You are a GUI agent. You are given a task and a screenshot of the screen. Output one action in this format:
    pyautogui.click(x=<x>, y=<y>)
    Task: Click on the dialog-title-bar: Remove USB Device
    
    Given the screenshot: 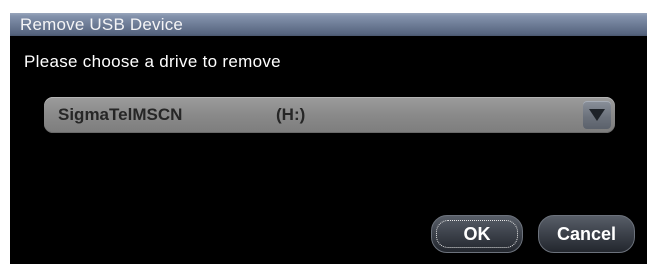 What is the action you would take?
    pyautogui.click(x=328, y=24)
    